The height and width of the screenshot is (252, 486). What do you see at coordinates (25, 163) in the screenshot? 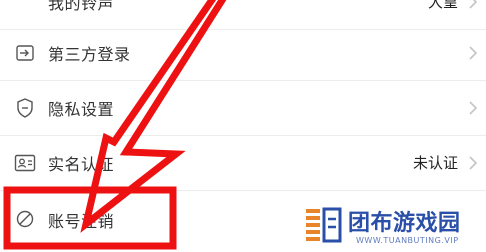
I see `id-card-icon` at bounding box center [25, 163].